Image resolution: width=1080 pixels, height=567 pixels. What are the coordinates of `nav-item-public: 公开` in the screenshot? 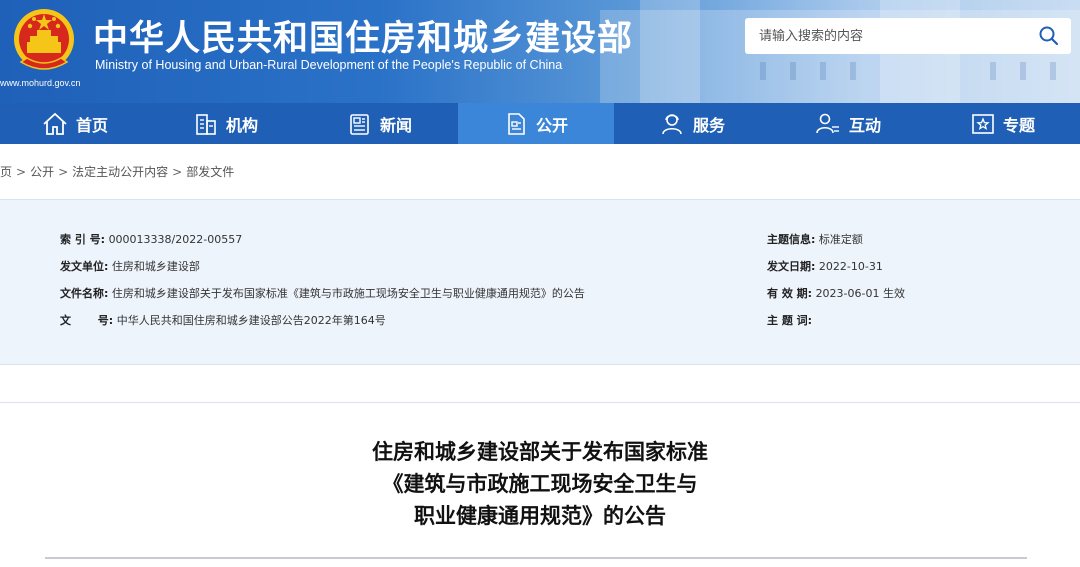 It's located at (536, 123).